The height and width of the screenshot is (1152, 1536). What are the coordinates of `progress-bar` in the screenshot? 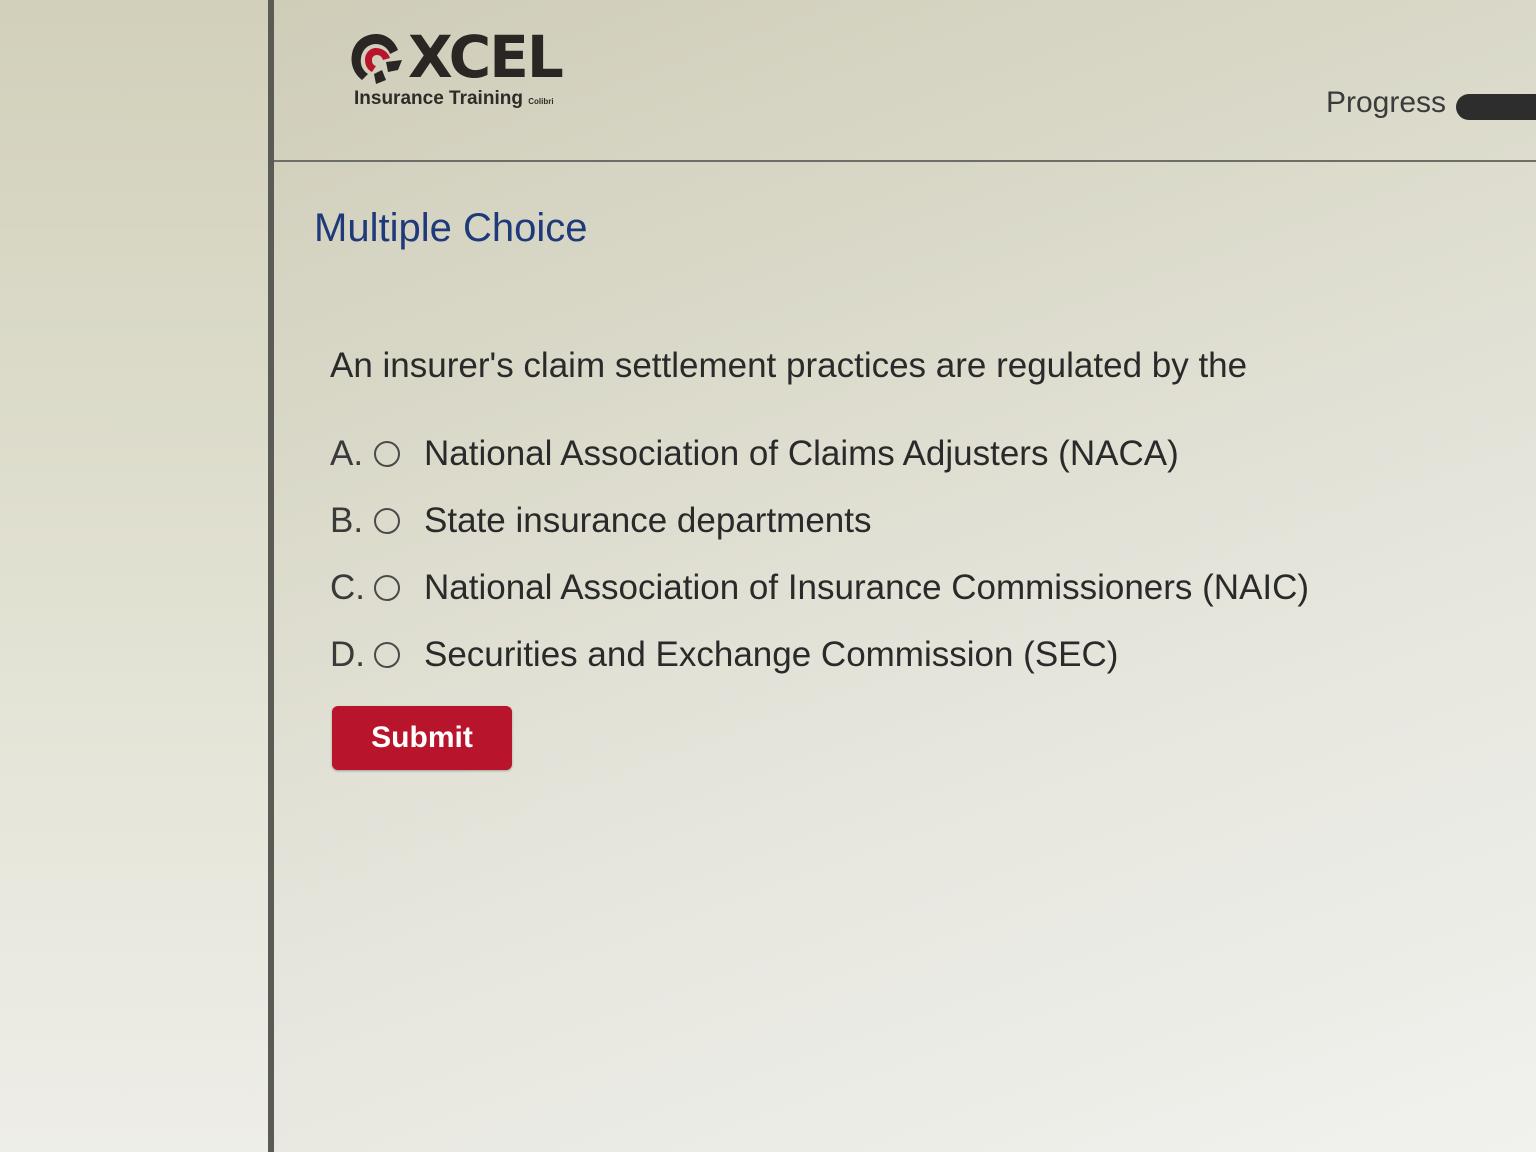 It's located at (1496, 107).